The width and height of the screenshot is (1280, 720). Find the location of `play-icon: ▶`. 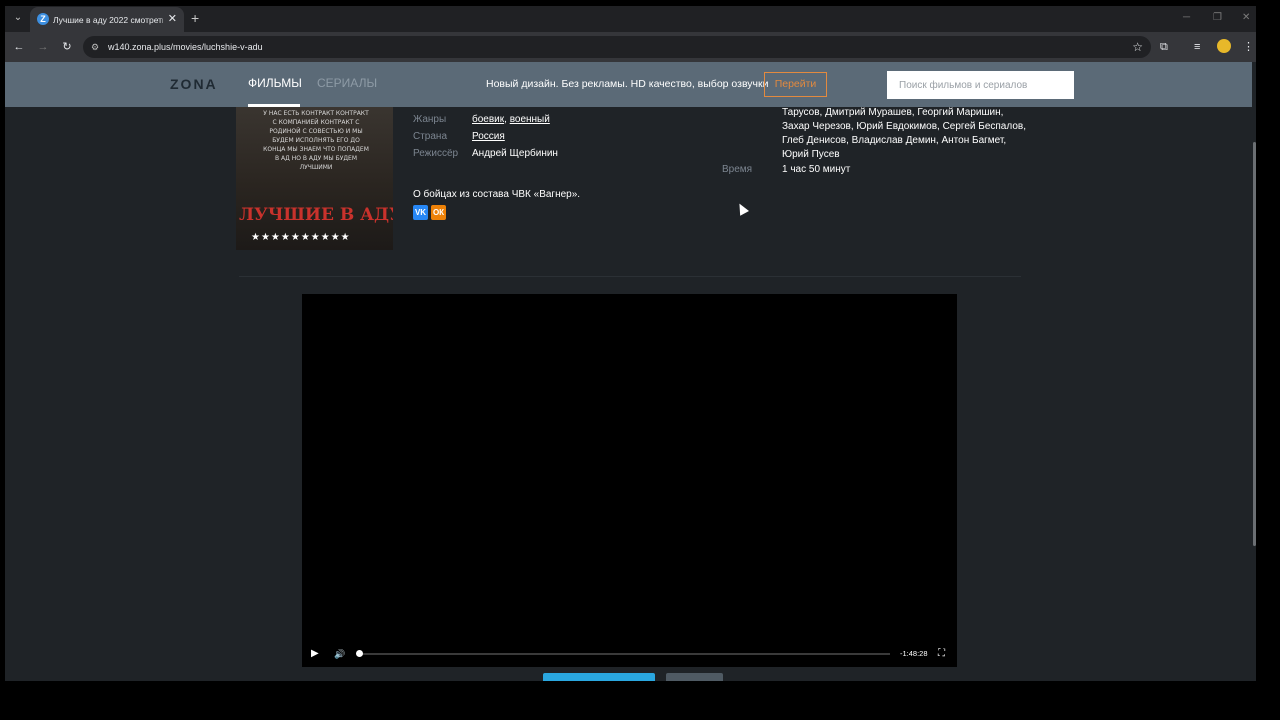

play-icon: ▶ is located at coordinates (315, 654).